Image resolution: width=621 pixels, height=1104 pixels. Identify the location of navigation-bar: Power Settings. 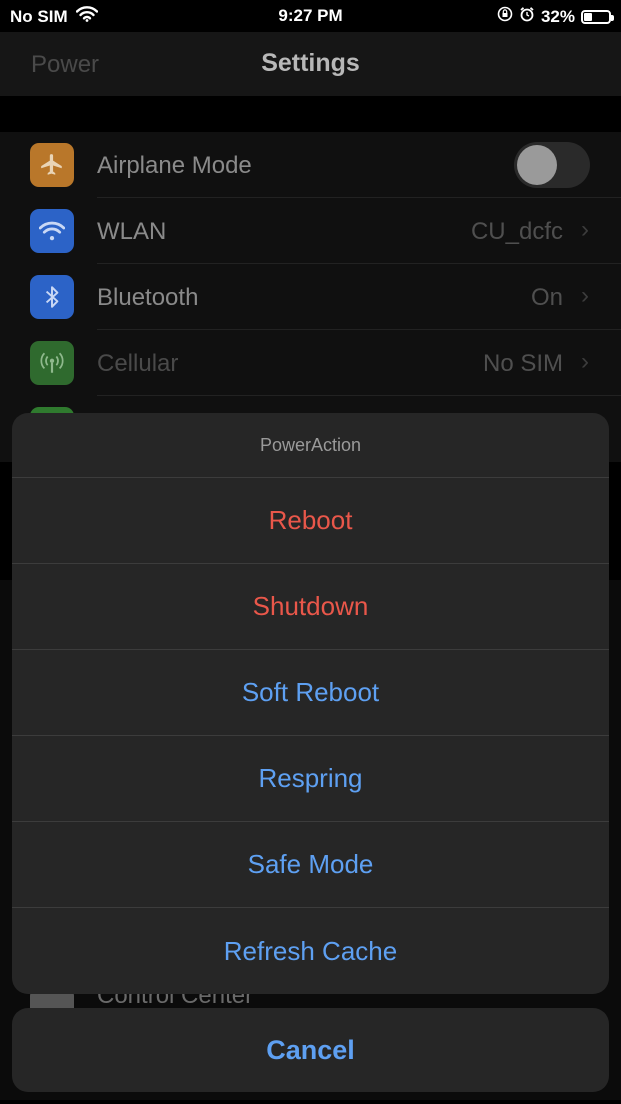
(310, 64).